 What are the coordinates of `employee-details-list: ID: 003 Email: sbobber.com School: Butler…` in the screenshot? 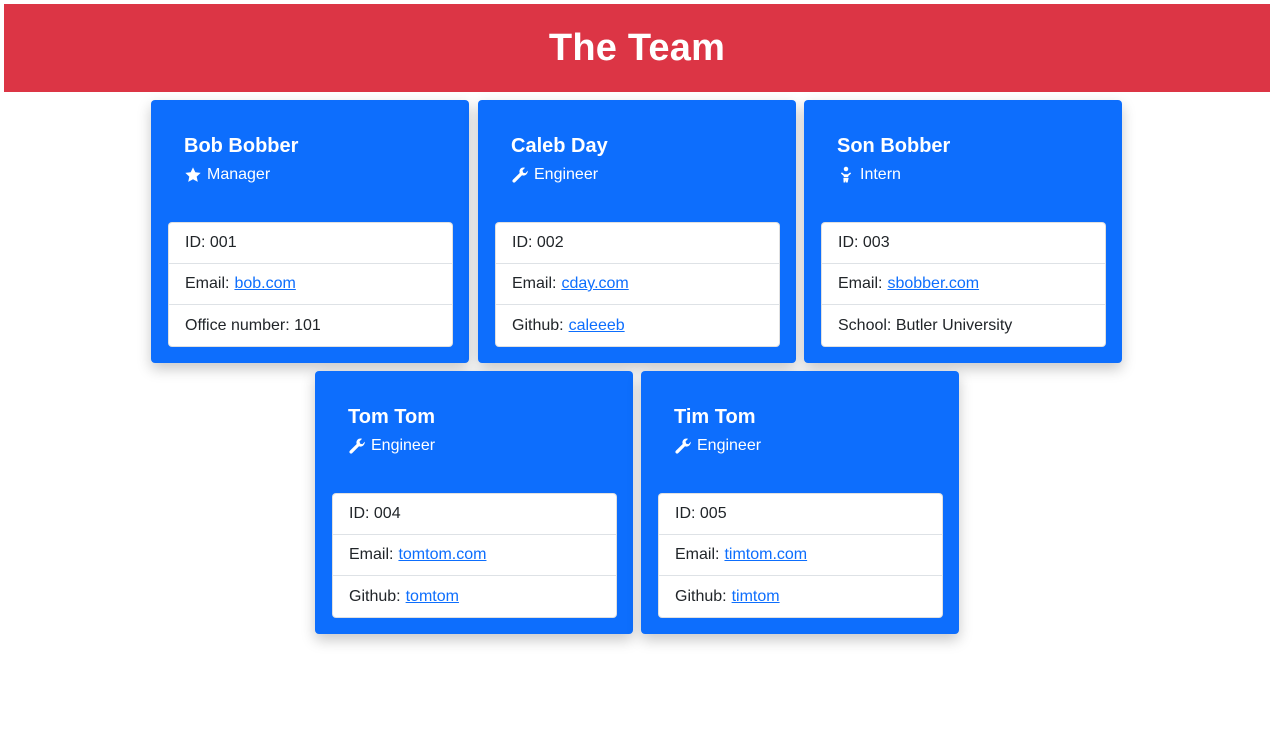 It's located at (963, 284).